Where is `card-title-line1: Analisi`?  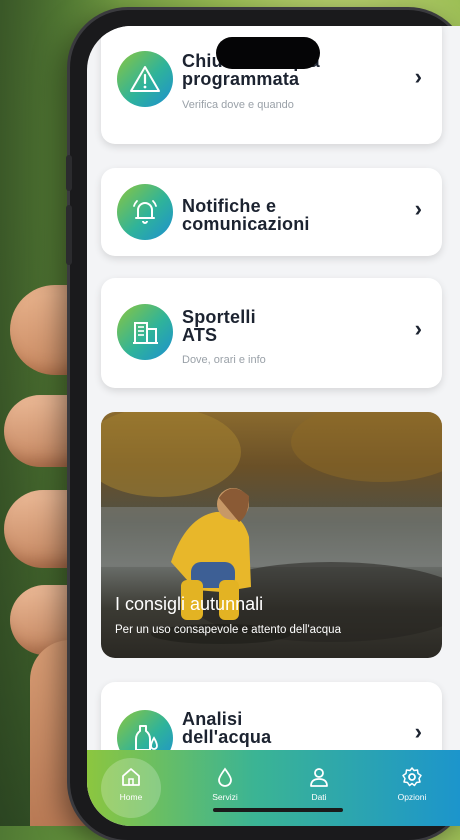 card-title-line1: Analisi is located at coordinates (212, 719).